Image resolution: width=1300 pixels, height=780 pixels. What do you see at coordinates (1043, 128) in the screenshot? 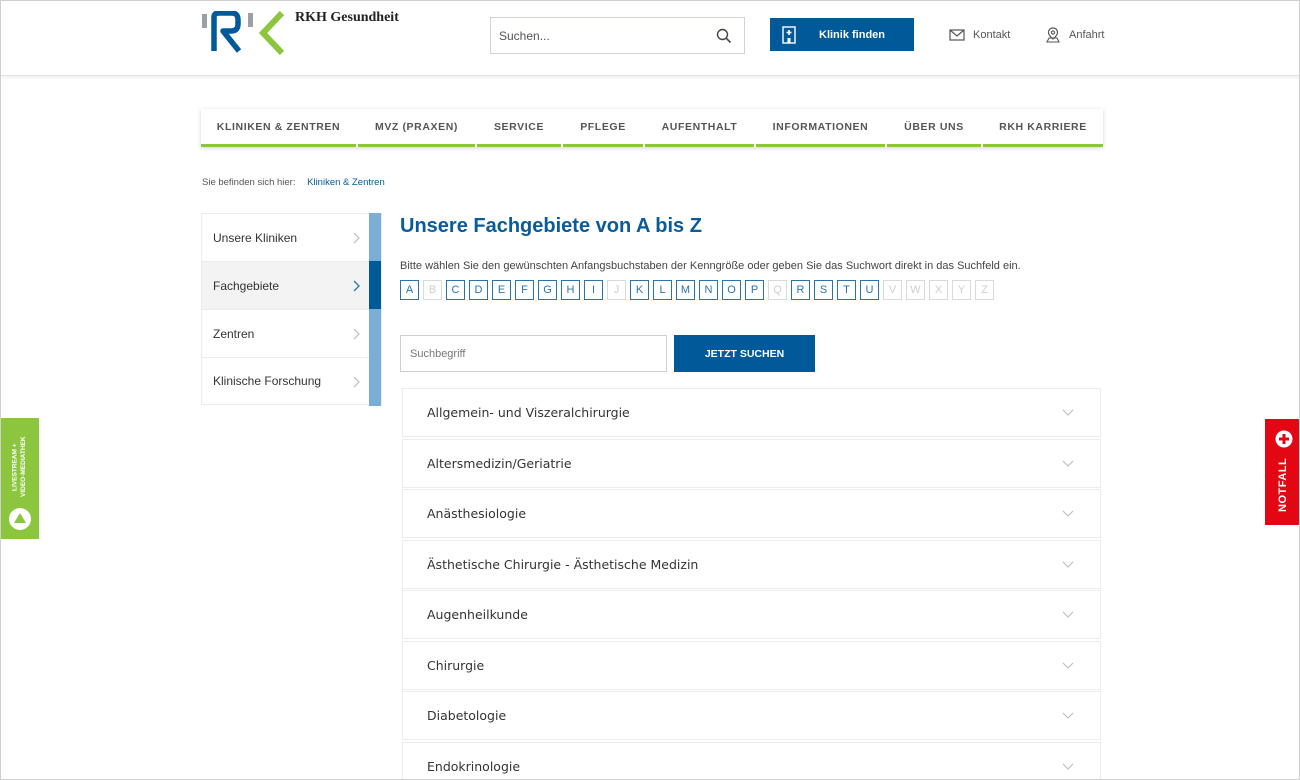
I see `nav-item-rkh-karriere: RKH KARRIERE` at bounding box center [1043, 128].